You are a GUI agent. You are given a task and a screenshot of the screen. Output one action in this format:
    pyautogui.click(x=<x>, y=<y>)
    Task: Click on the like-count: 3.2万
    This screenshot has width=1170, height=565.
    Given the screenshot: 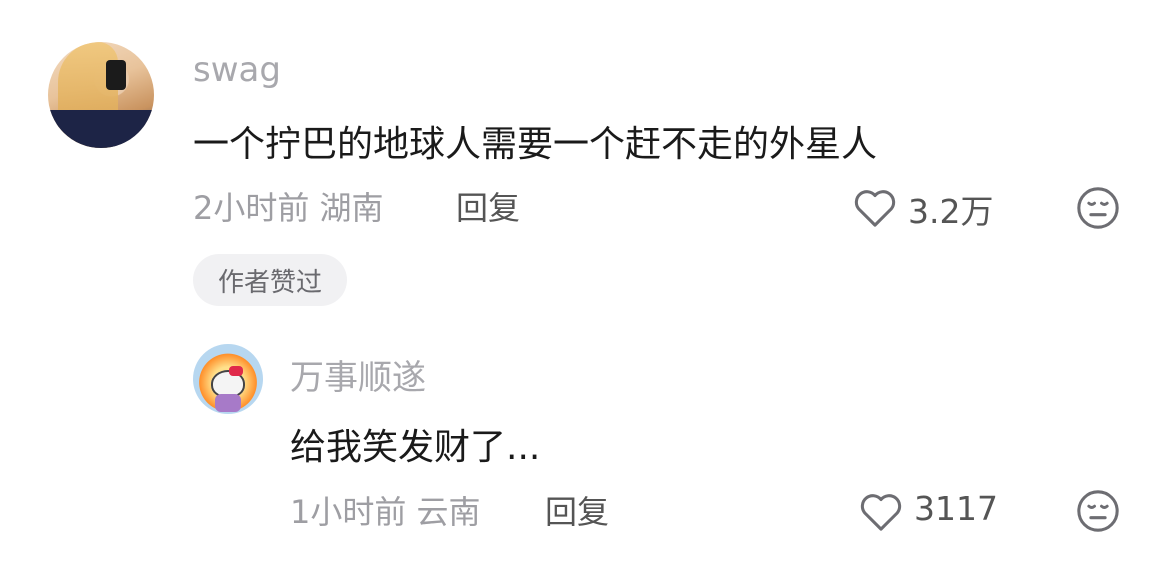 What is the action you would take?
    pyautogui.click(x=951, y=211)
    